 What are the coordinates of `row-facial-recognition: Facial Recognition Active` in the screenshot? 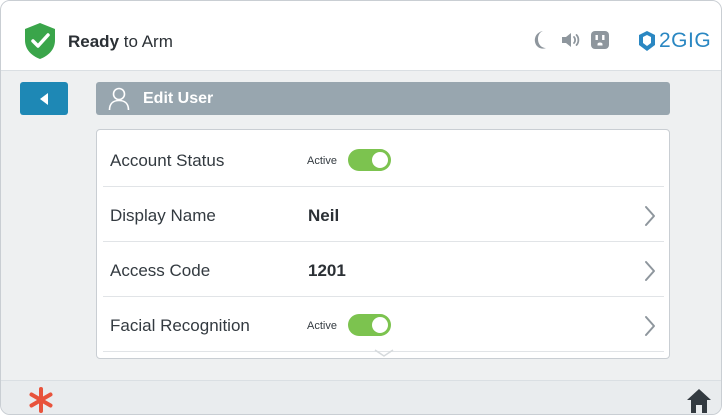 It's located at (383, 324).